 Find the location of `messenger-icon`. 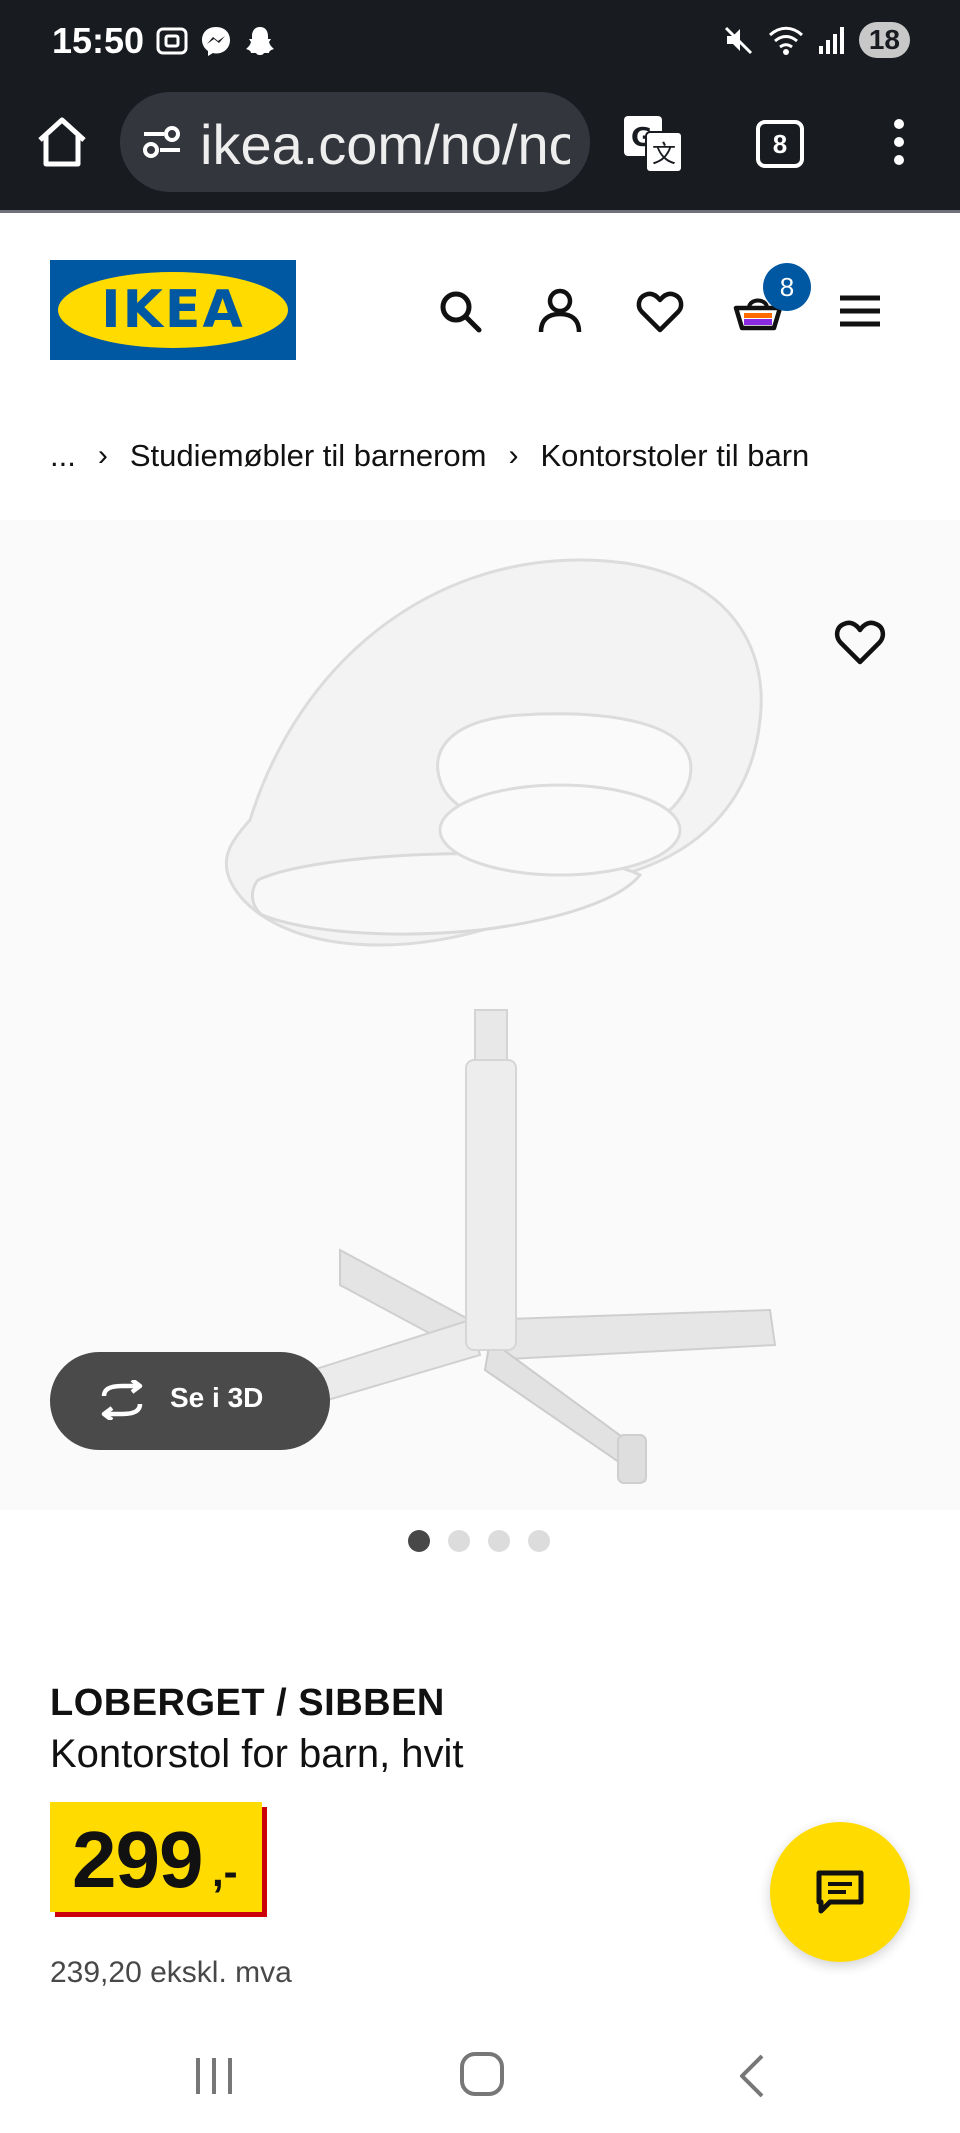

messenger-icon is located at coordinates (216, 41).